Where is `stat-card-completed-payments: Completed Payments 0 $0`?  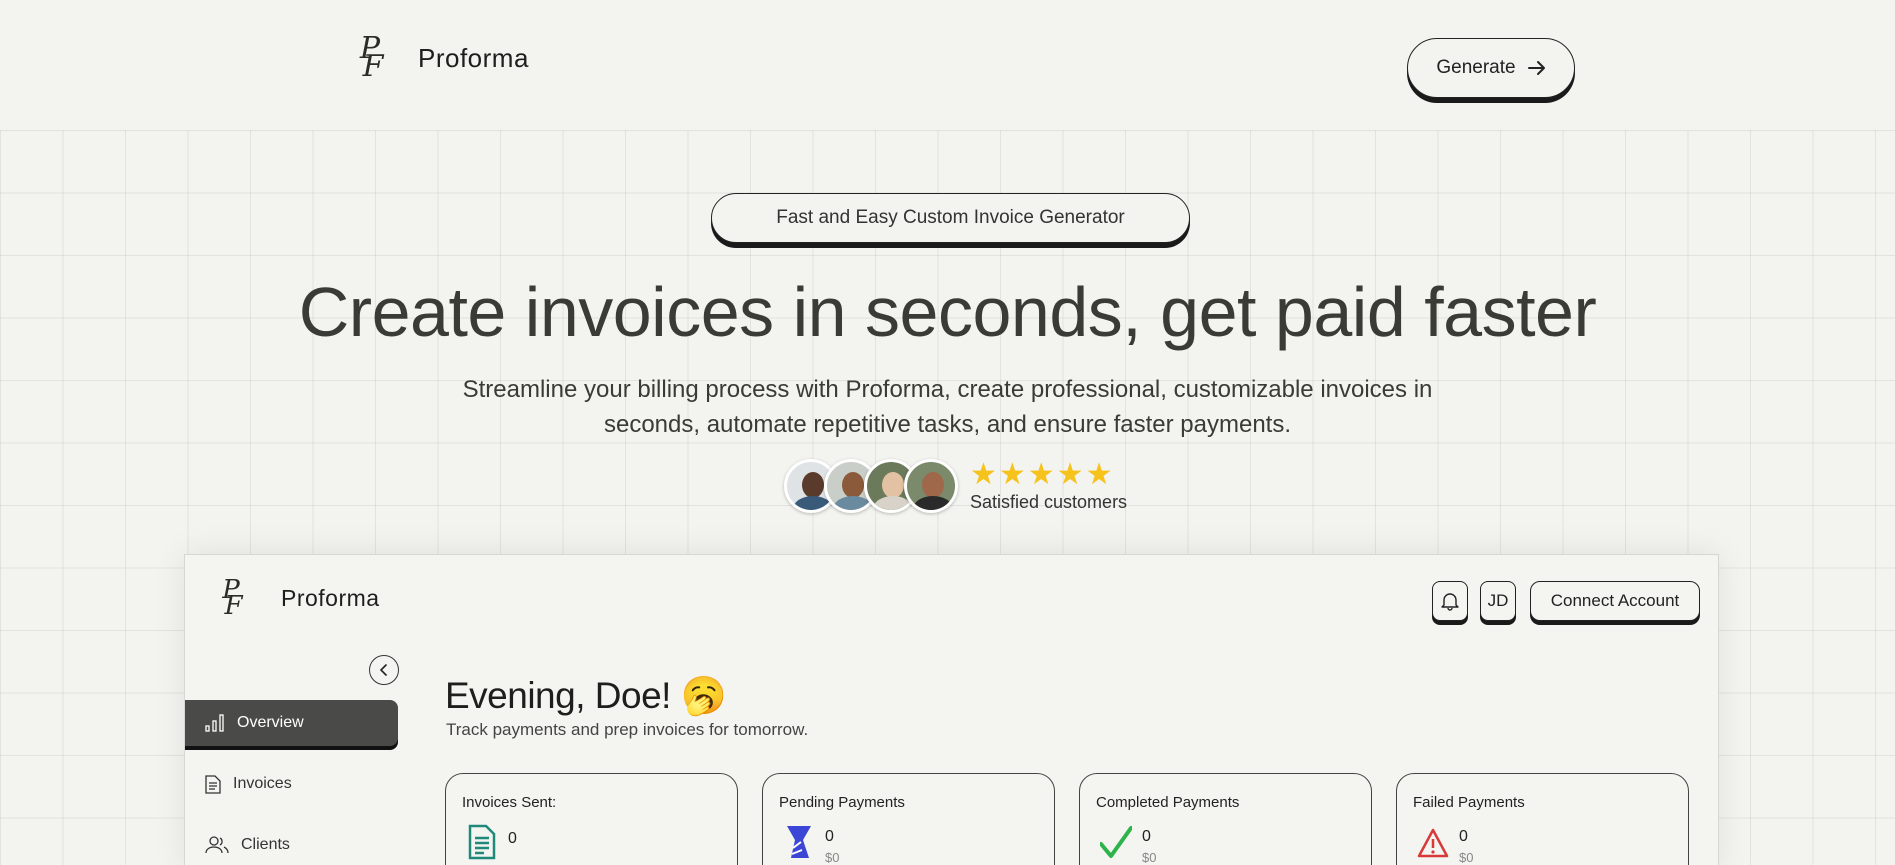
stat-card-completed-payments: Completed Payments 0 $0 is located at coordinates (1225, 819).